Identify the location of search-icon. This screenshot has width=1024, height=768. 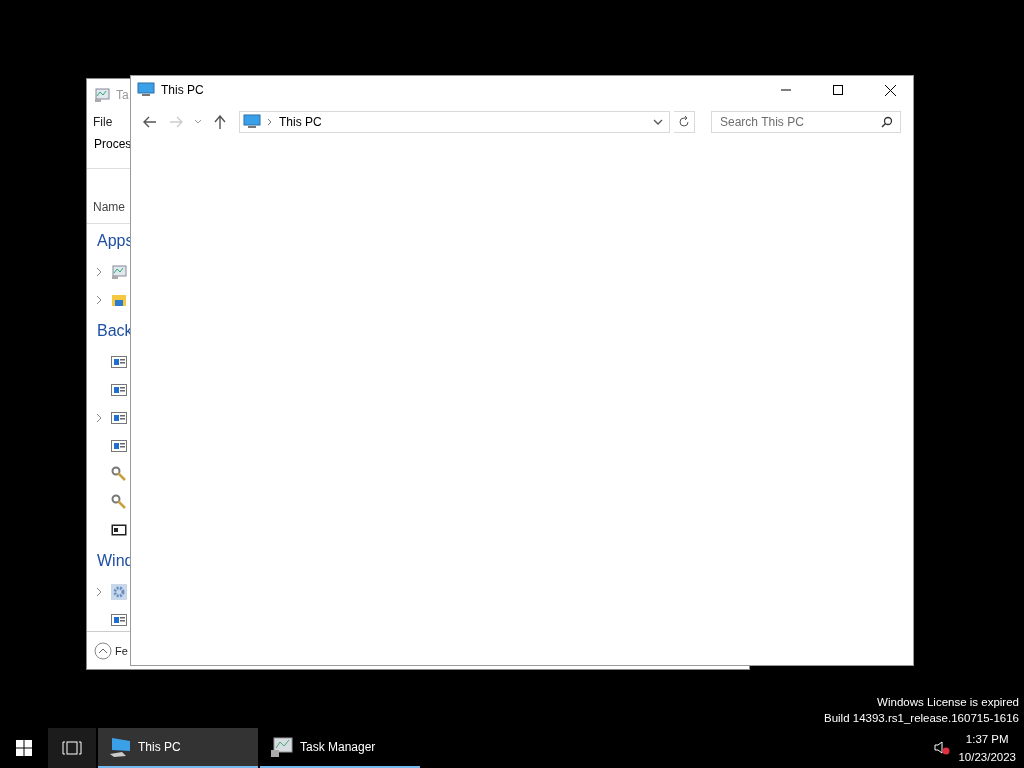
(887, 122).